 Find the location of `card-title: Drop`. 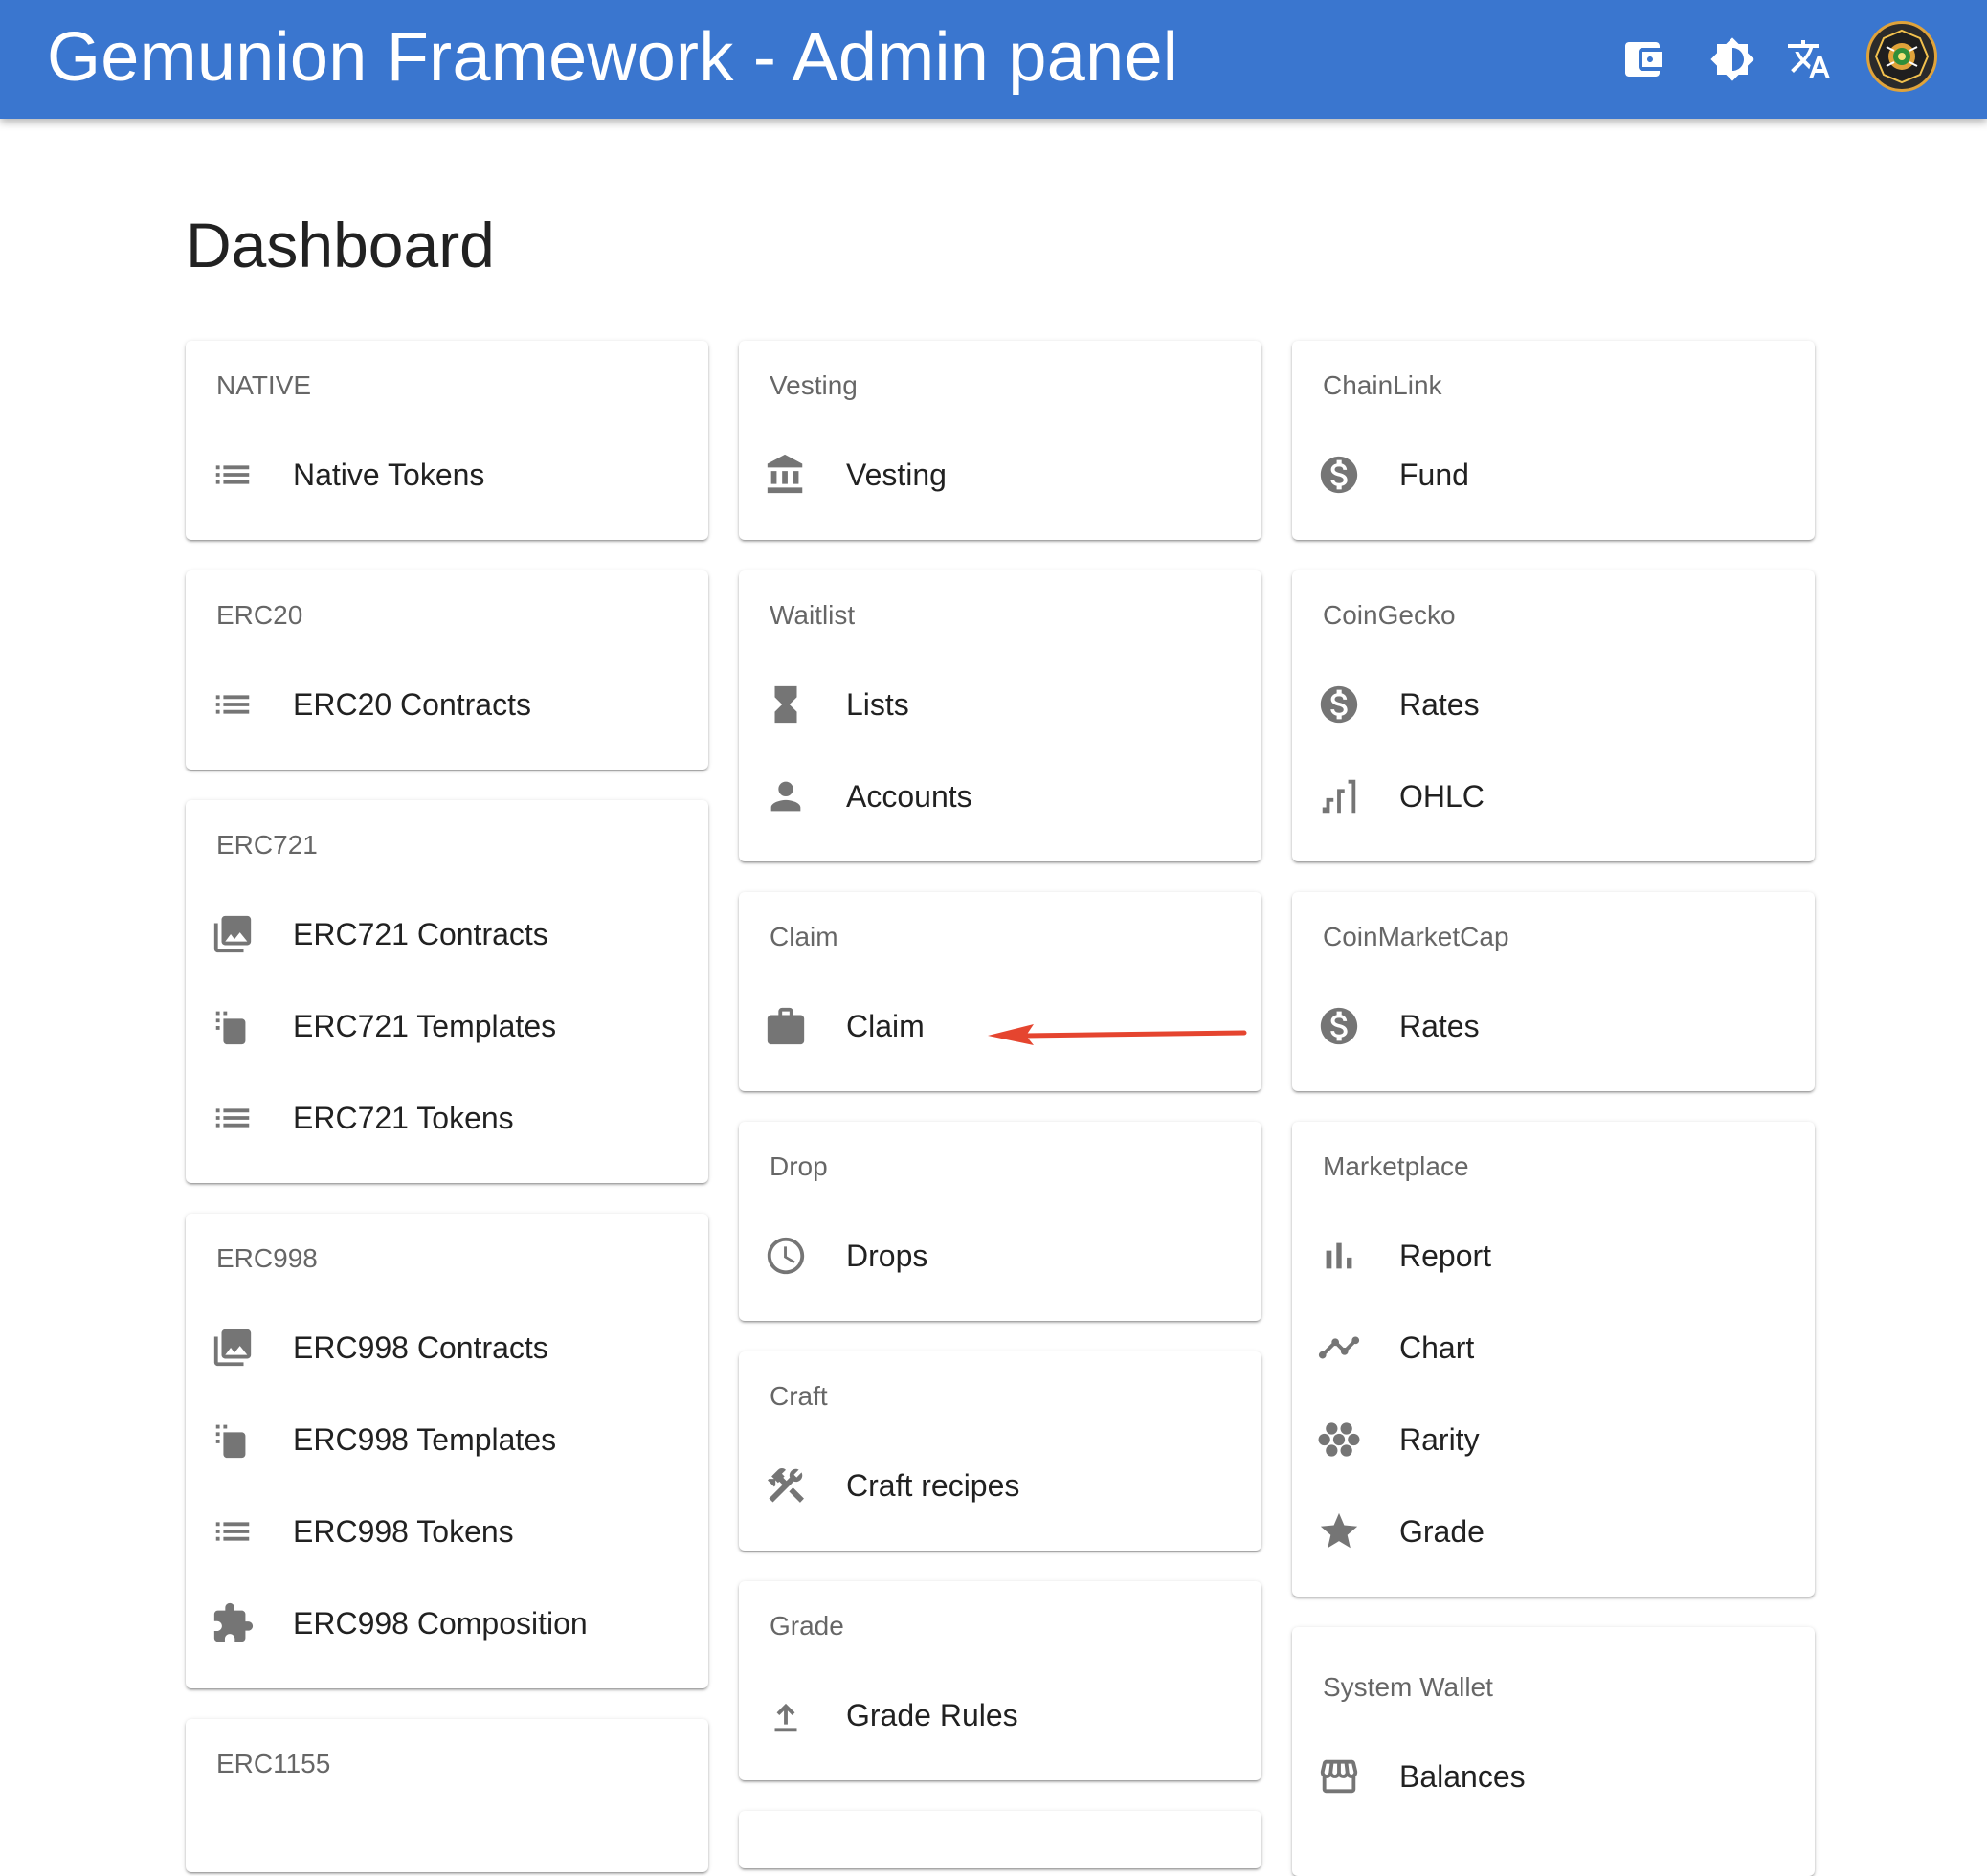

card-title: Drop is located at coordinates (799, 1166).